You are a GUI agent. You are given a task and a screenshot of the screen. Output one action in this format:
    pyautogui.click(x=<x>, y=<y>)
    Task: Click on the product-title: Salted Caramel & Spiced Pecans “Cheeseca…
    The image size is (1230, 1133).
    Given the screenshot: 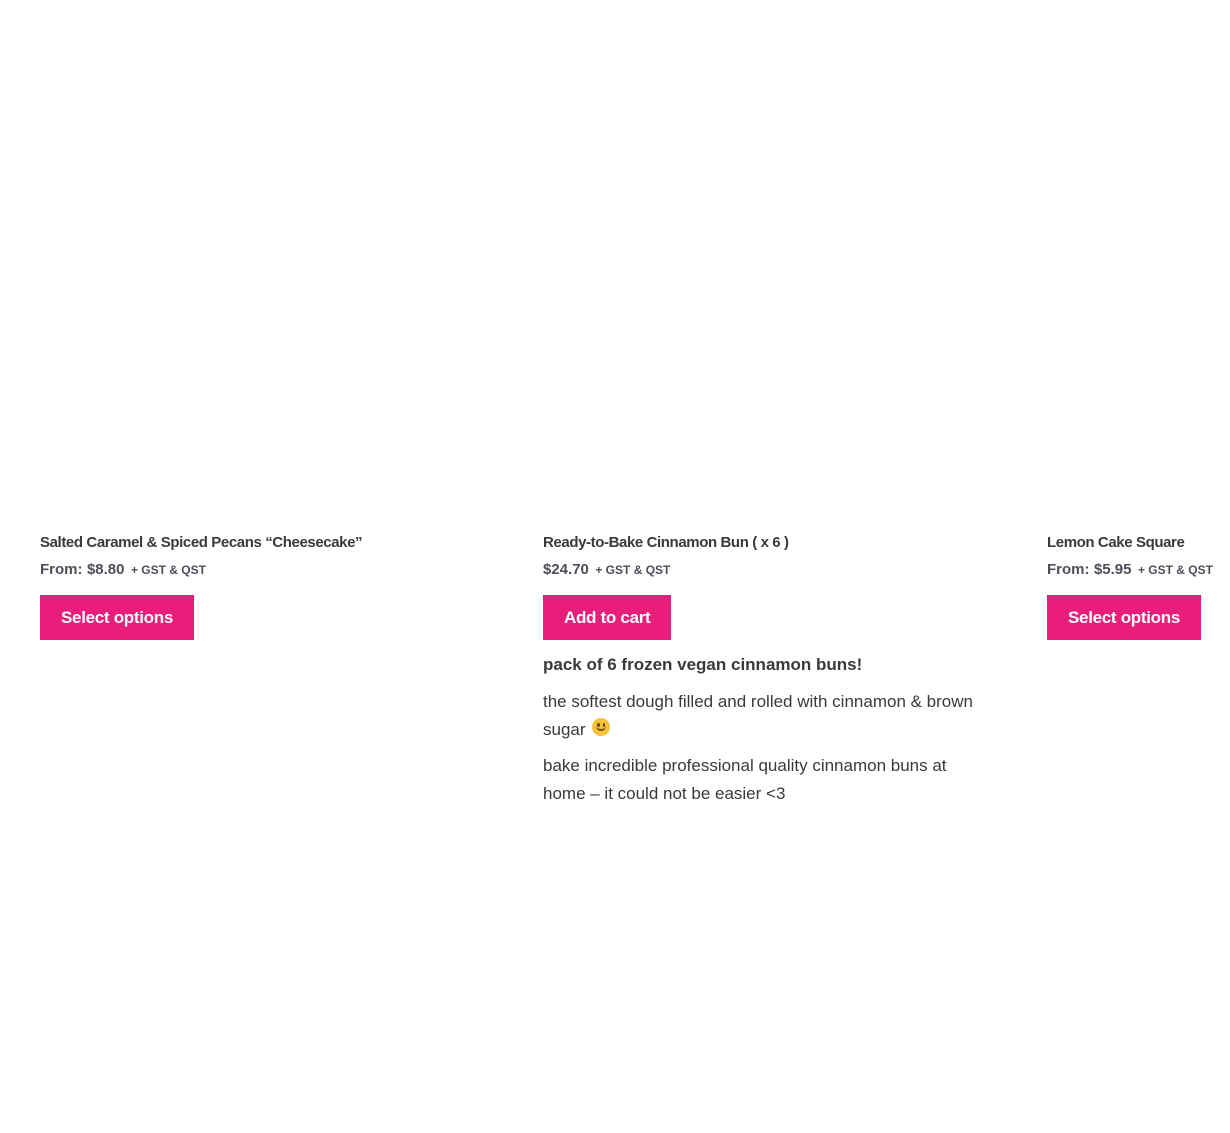 What is the action you would take?
    pyautogui.click(x=270, y=543)
    